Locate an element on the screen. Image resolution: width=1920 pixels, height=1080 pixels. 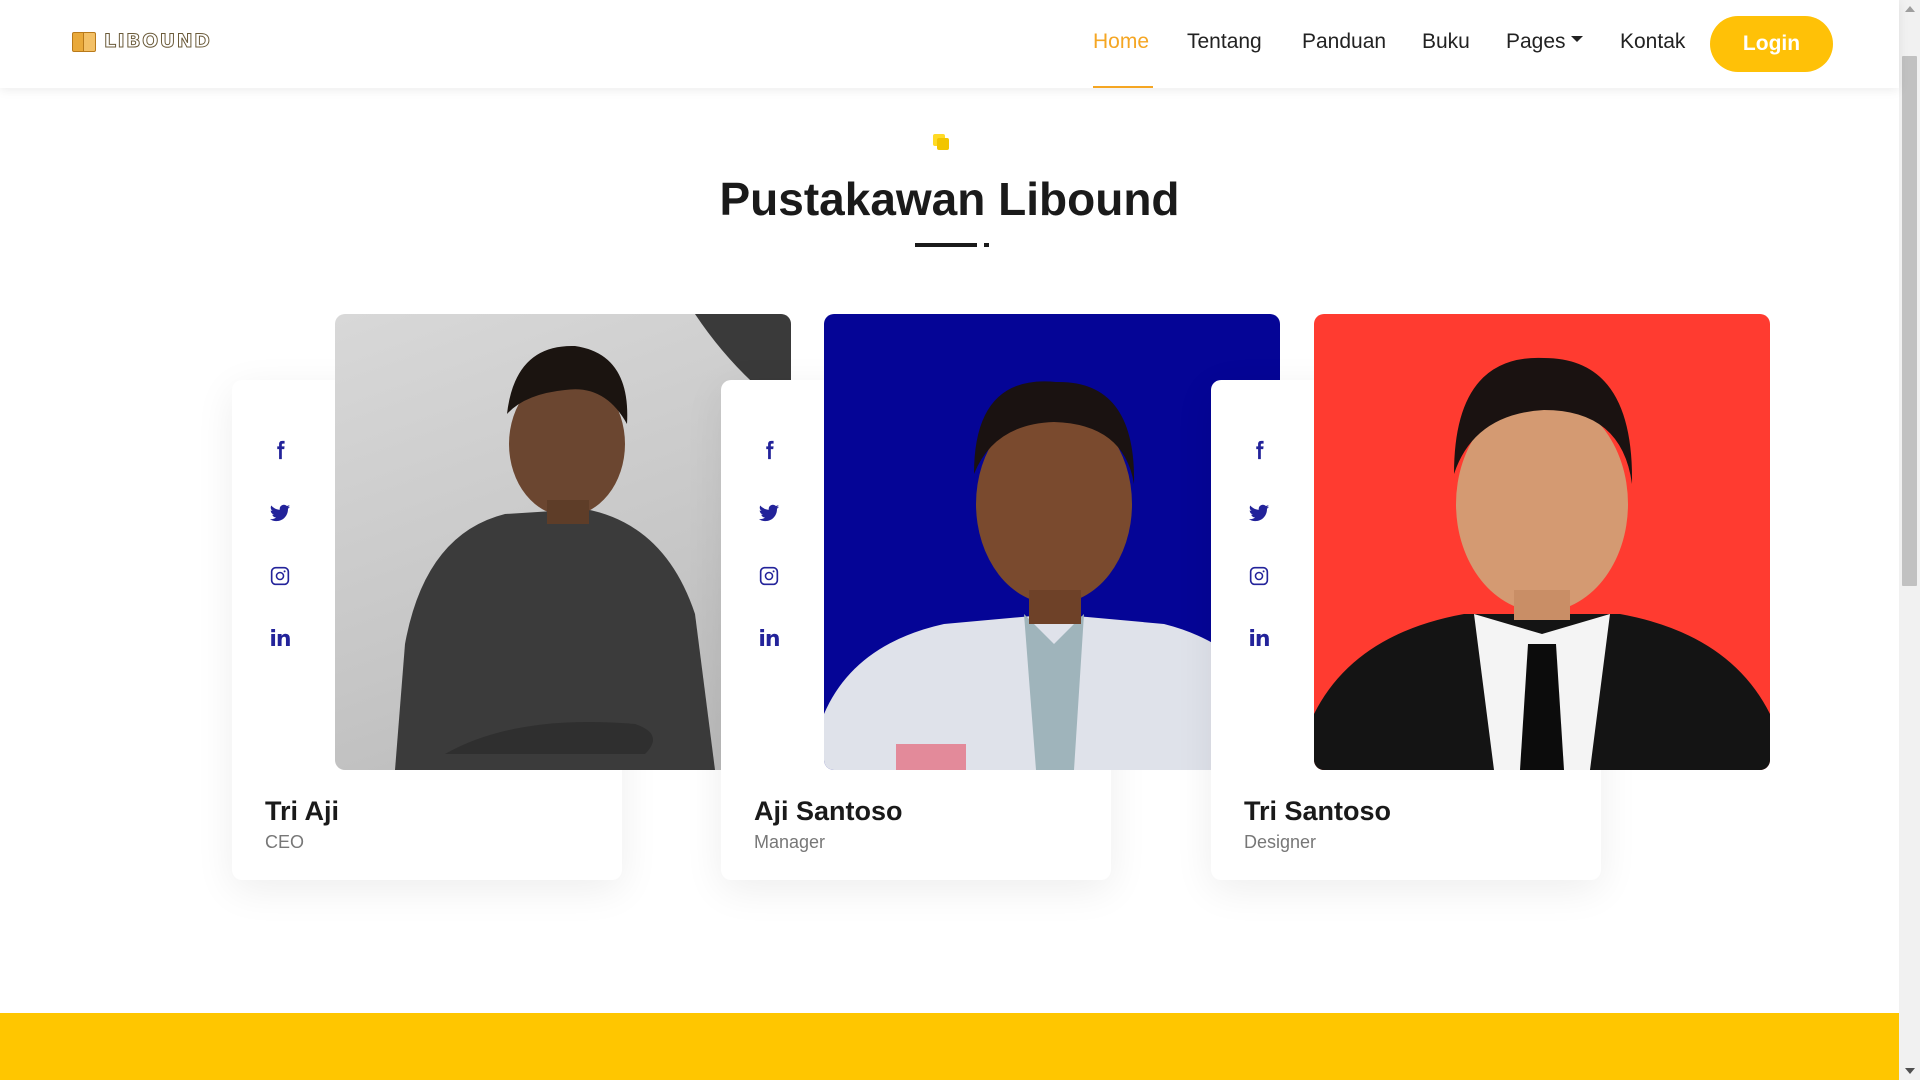
brand-logo: LIBOUND is located at coordinates (142, 41).